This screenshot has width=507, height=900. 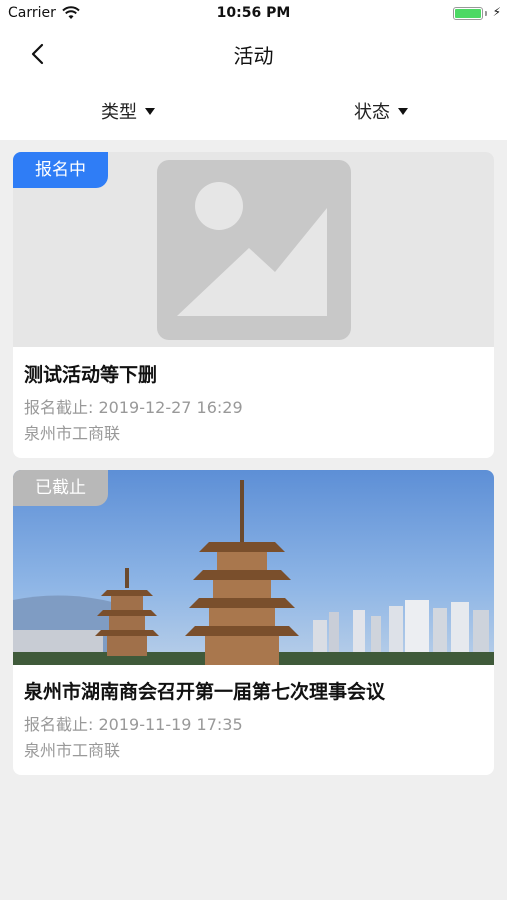 I want to click on type-filter-dropdown: 类型, so click(x=128, y=111).